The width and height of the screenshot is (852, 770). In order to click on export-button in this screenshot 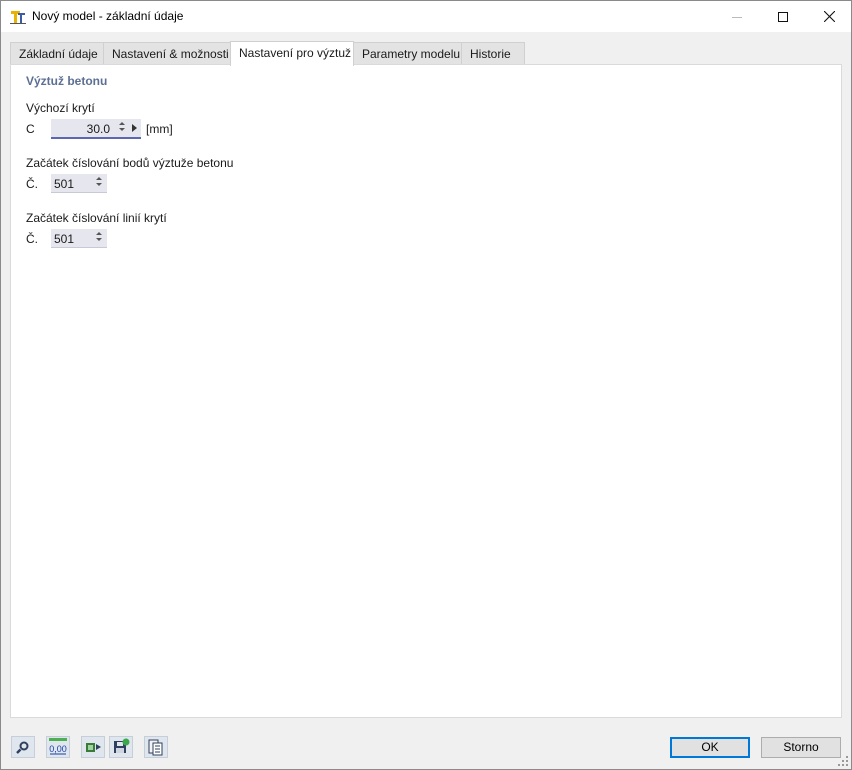, I will do `click(93, 747)`.